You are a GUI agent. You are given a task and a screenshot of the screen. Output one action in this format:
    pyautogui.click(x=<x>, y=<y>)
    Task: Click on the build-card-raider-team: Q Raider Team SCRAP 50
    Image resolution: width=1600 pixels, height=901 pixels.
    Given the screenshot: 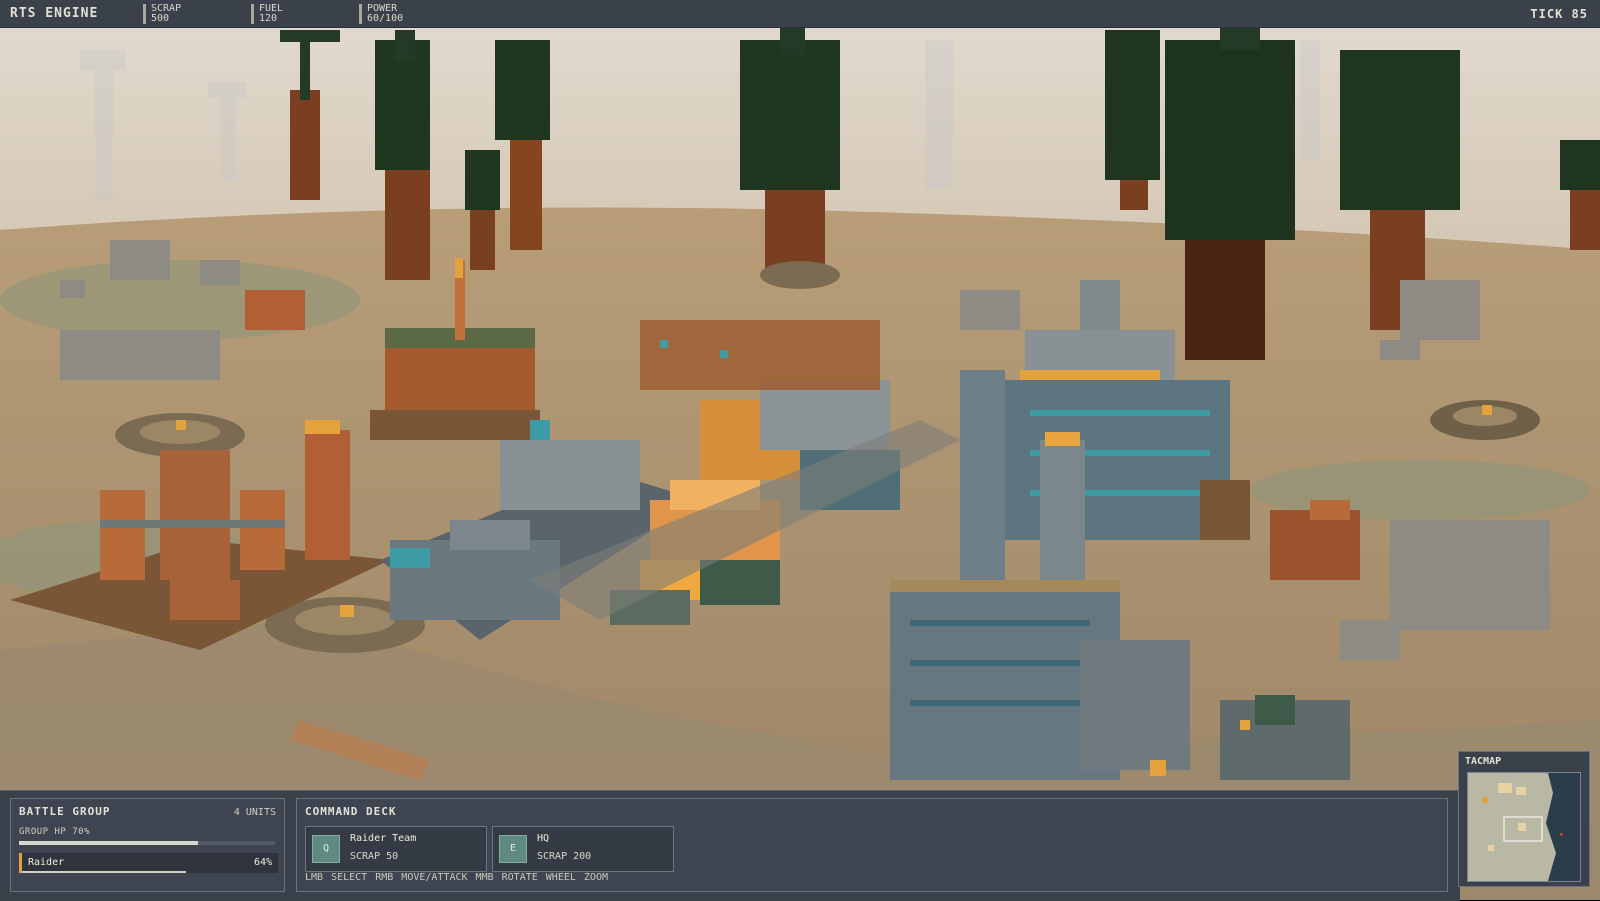 What is the action you would take?
    pyautogui.click(x=396, y=849)
    